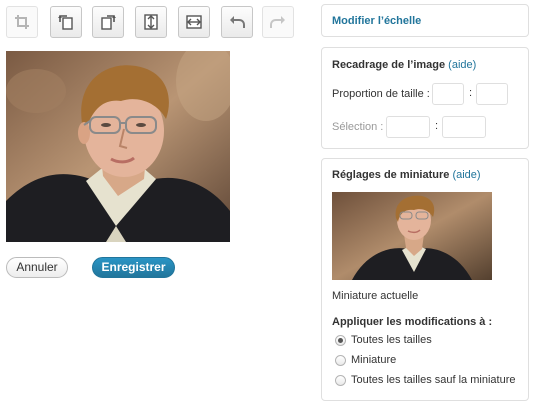 This screenshot has height=406, width=540. What do you see at coordinates (408, 127) in the screenshot?
I see `selection-width-input` at bounding box center [408, 127].